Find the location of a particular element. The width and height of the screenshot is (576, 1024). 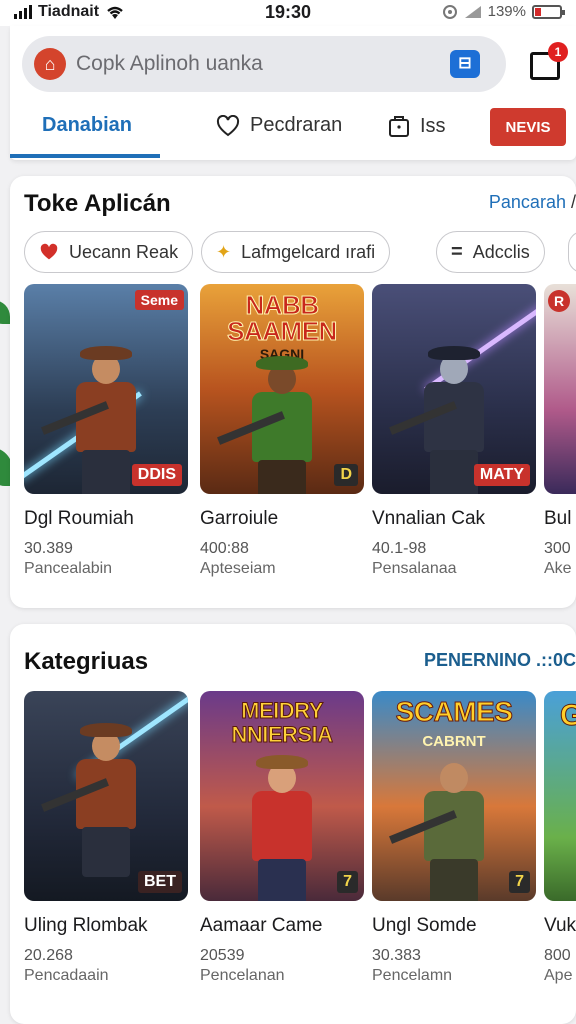

tab-label: Iss is located at coordinates (433, 125).